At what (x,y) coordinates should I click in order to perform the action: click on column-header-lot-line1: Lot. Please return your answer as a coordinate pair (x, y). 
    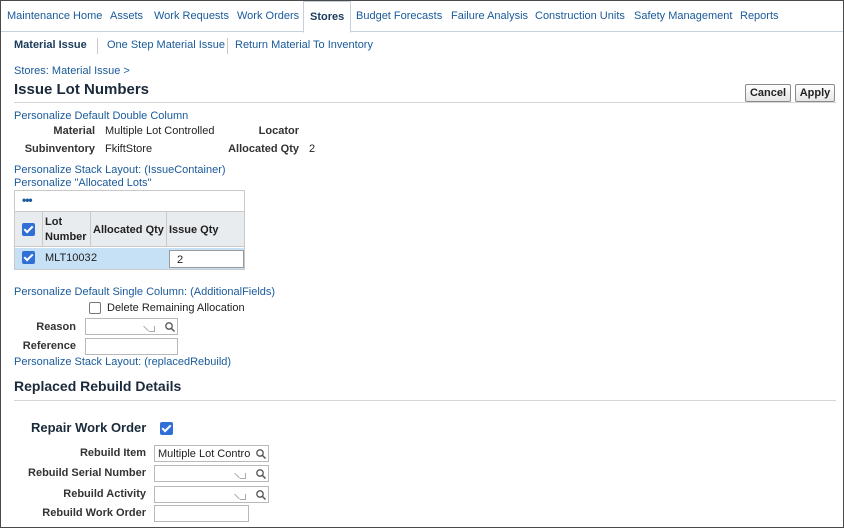
    Looking at the image, I should click on (54, 222).